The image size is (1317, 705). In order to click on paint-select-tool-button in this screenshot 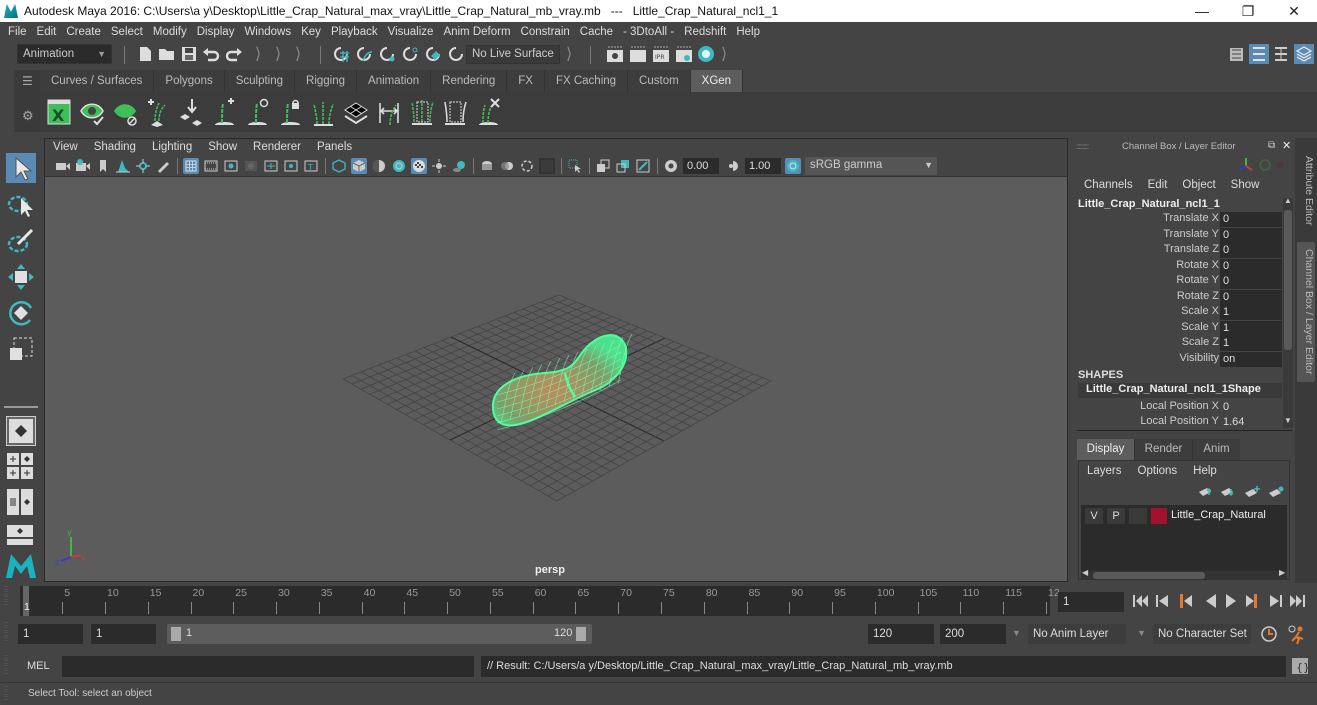, I will do `click(21, 241)`.